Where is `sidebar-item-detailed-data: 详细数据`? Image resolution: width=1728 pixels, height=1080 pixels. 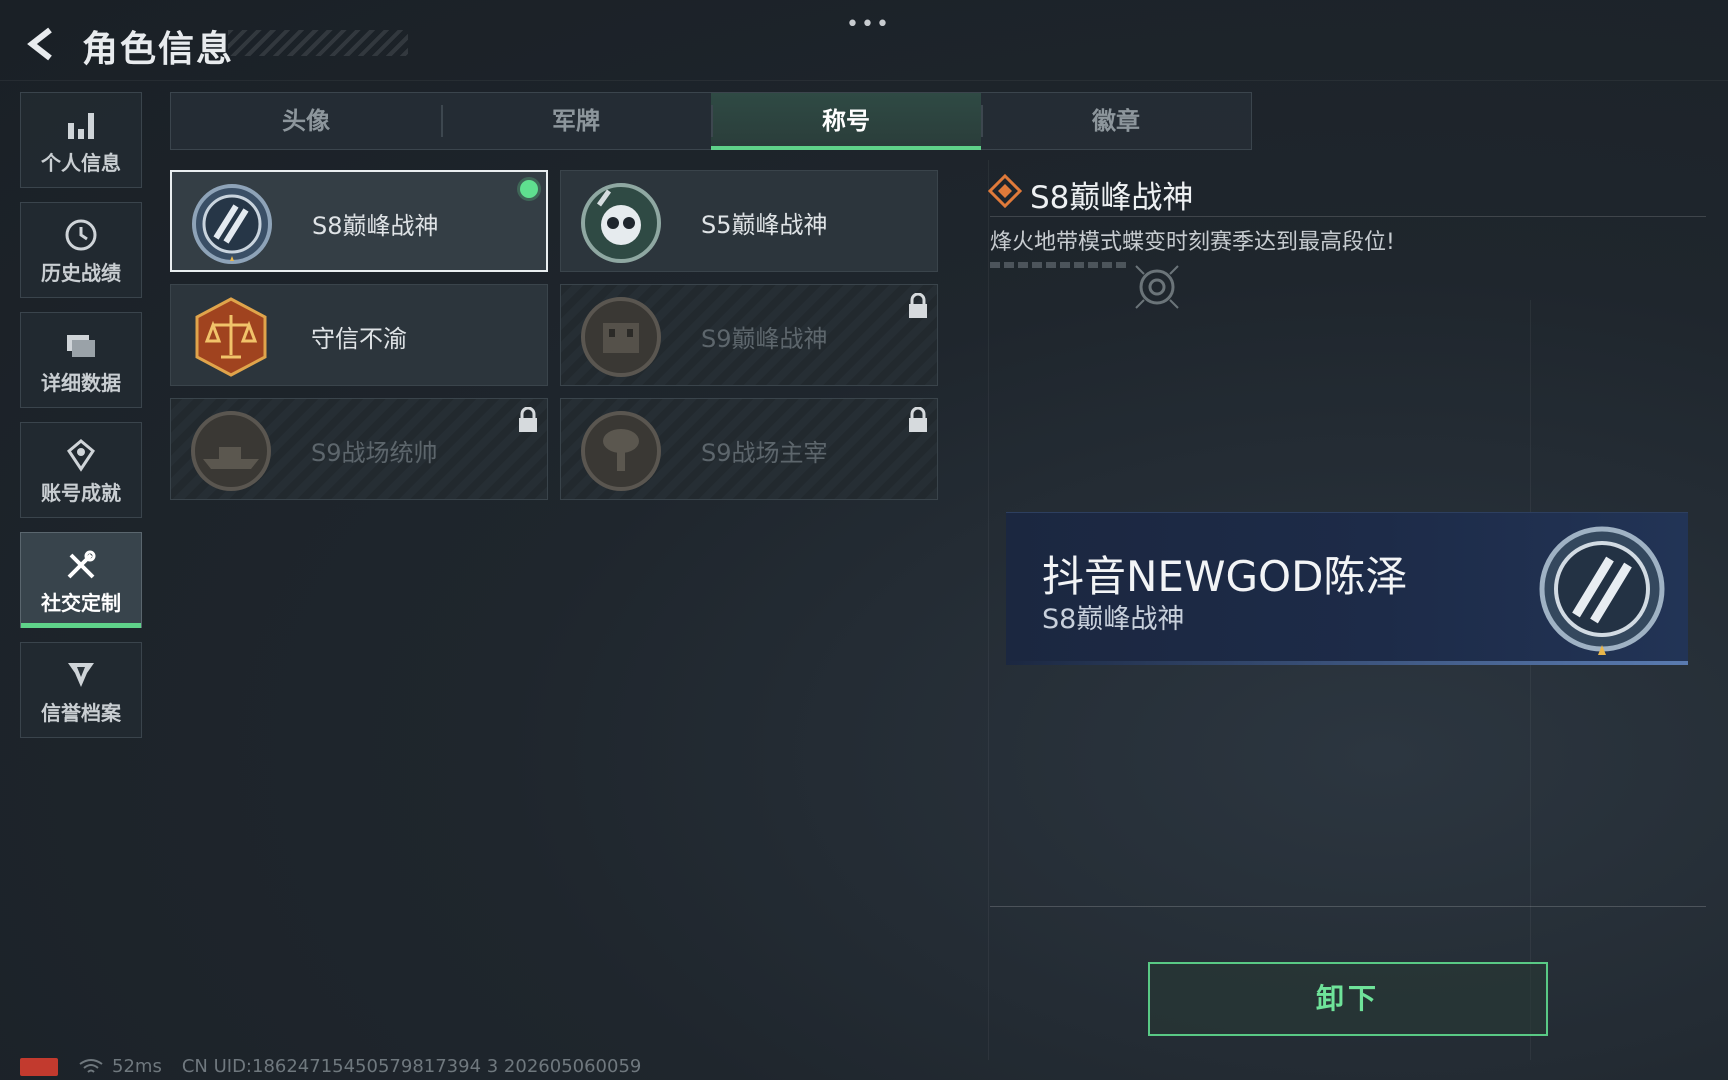 sidebar-item-detailed-data: 详细数据 is located at coordinates (81, 360).